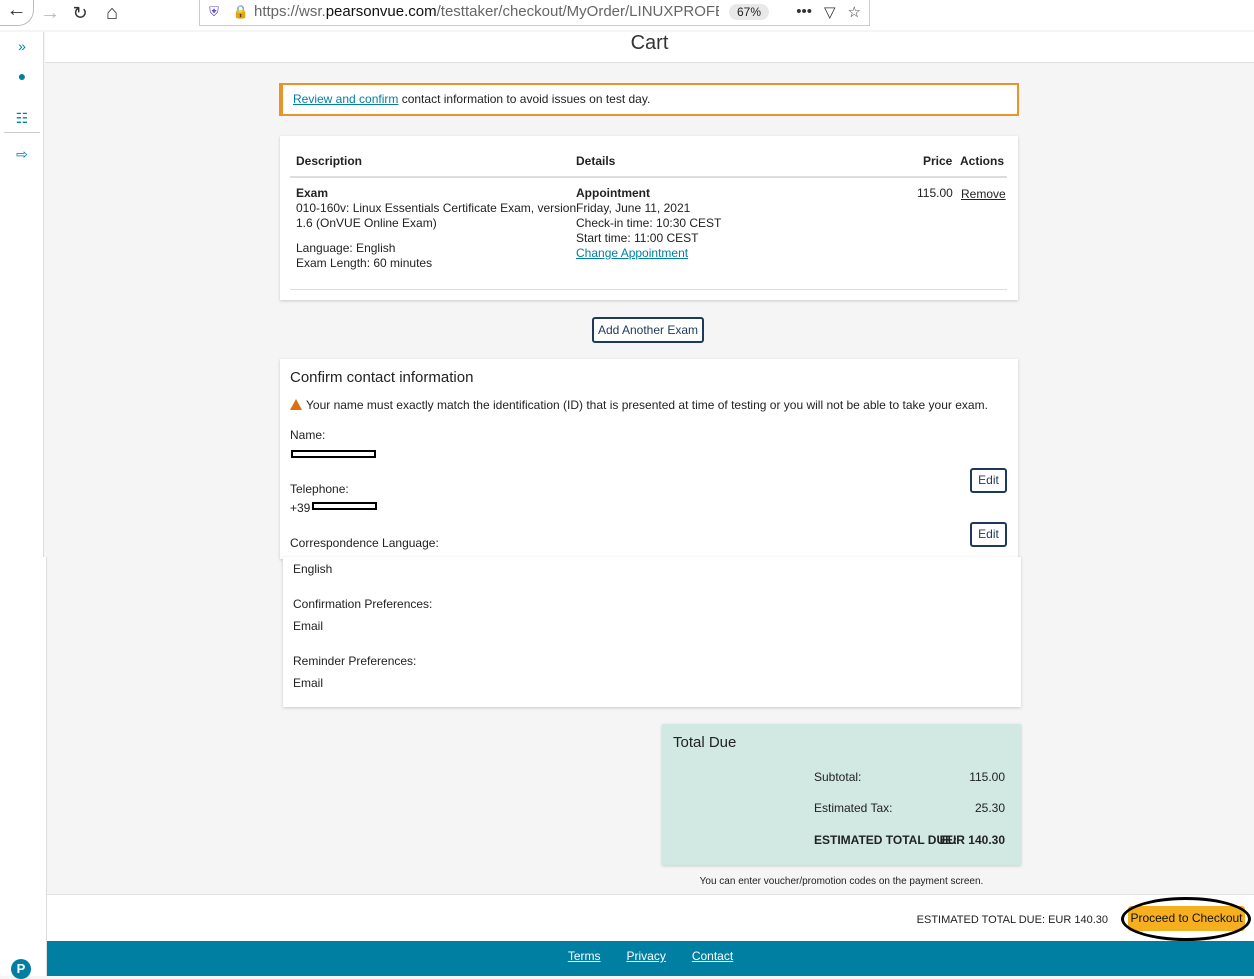 The width and height of the screenshot is (1254, 979). I want to click on reminder-preferences-label: Reminder Preferences:, so click(355, 661).